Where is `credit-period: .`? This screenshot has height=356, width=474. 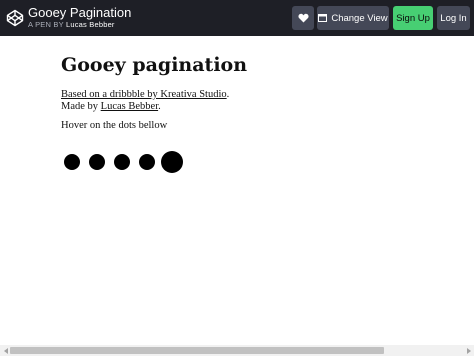
credit-period: . is located at coordinates (228, 94).